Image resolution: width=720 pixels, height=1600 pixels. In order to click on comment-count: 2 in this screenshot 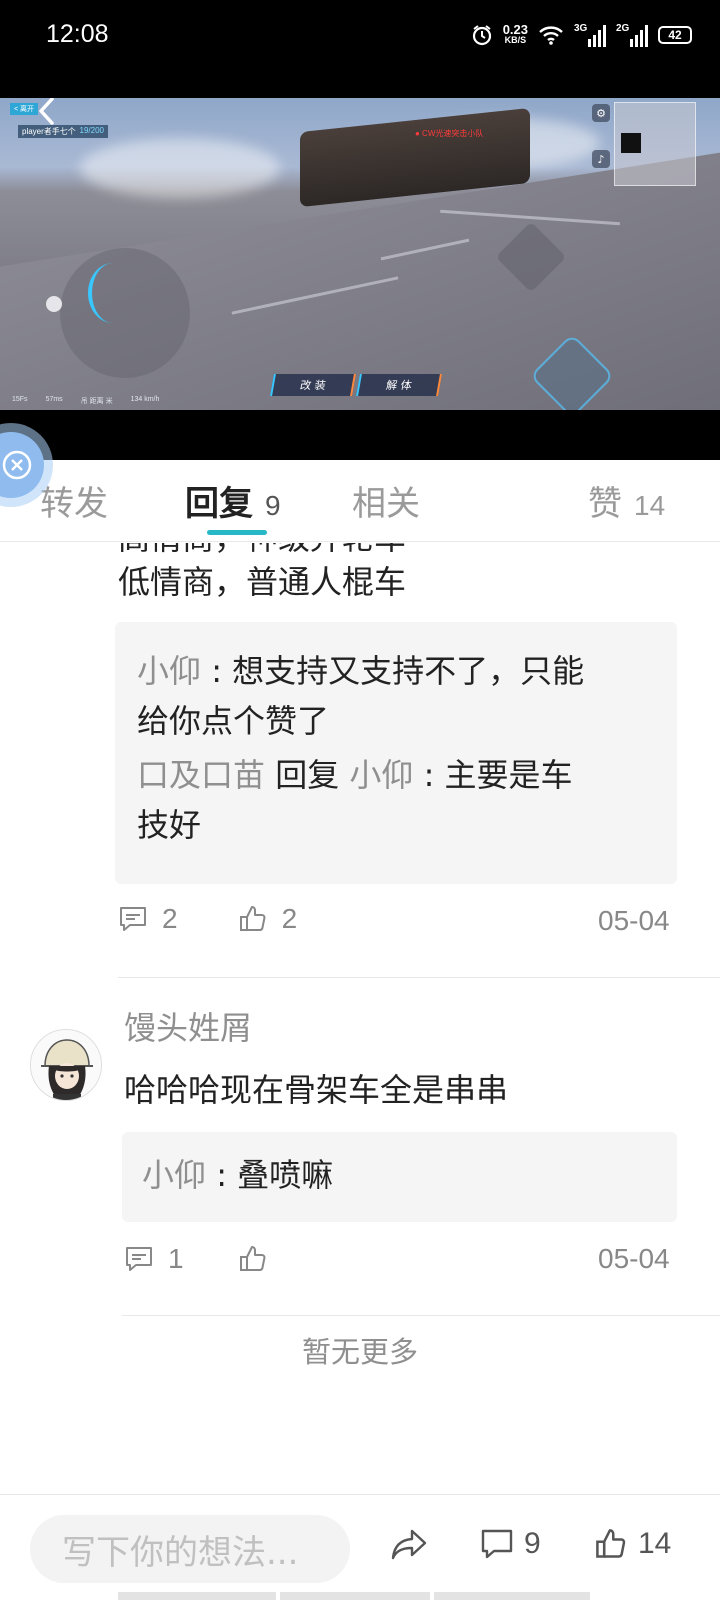, I will do `click(170, 918)`.